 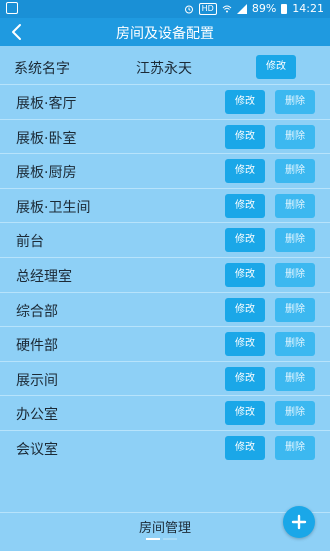 I want to click on signal-icon, so click(x=241, y=8).